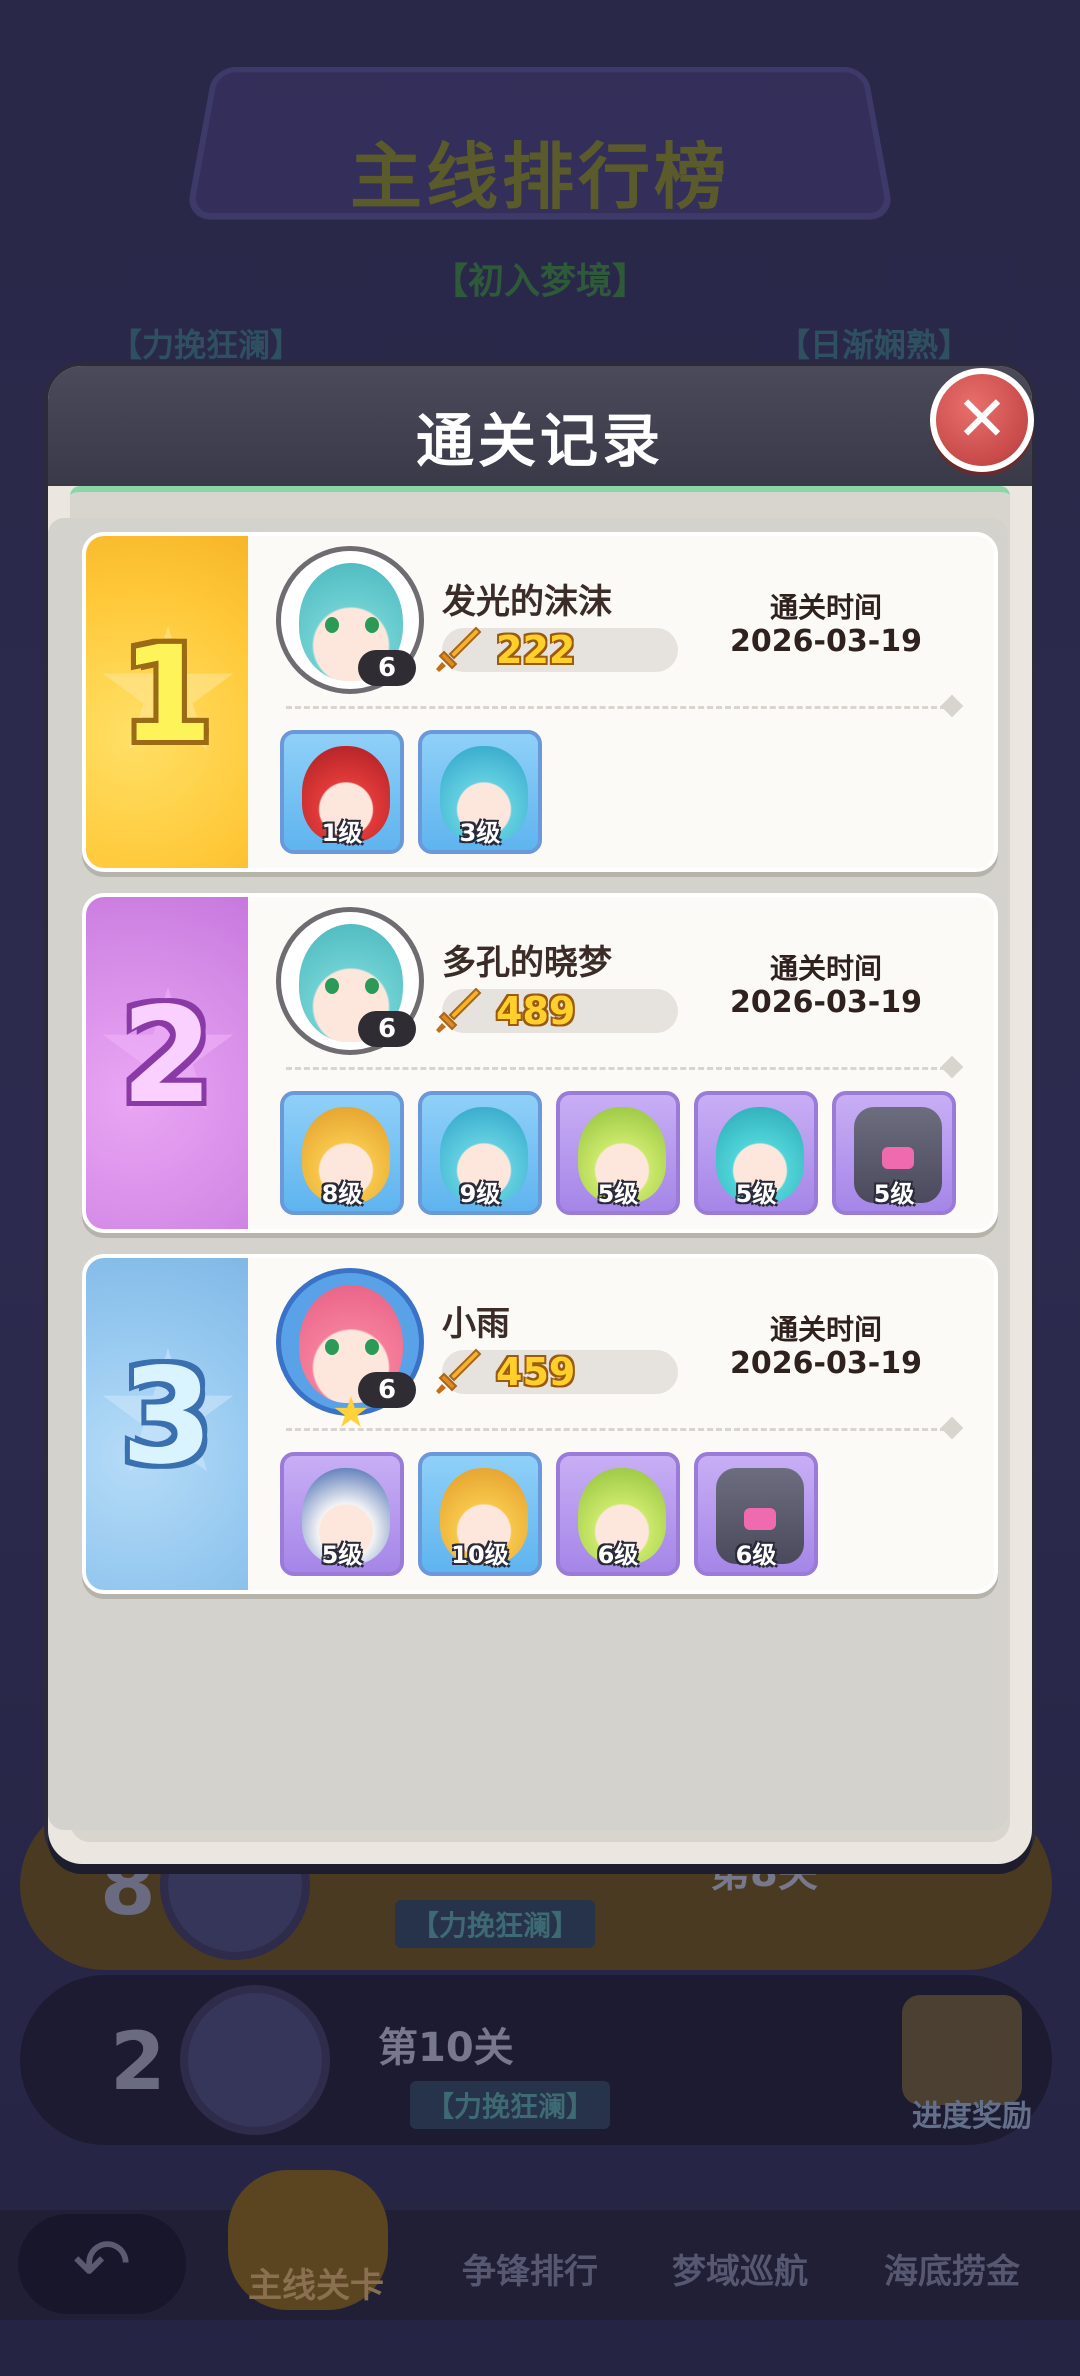 The height and width of the screenshot is (2376, 1080). What do you see at coordinates (480, 1555) in the screenshot?
I see `hero-level: 10级` at bounding box center [480, 1555].